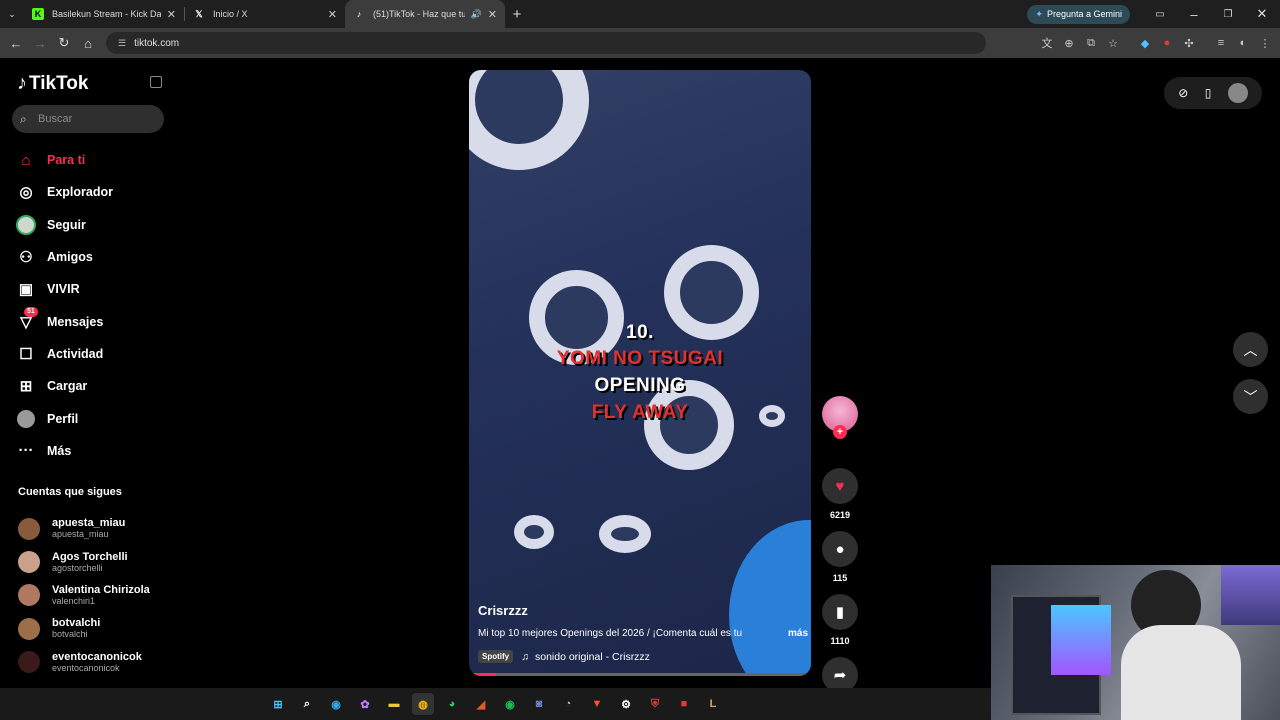 This screenshot has width=1280, height=720. What do you see at coordinates (840, 486) in the screenshot?
I see `heart-icon: ♥` at bounding box center [840, 486].